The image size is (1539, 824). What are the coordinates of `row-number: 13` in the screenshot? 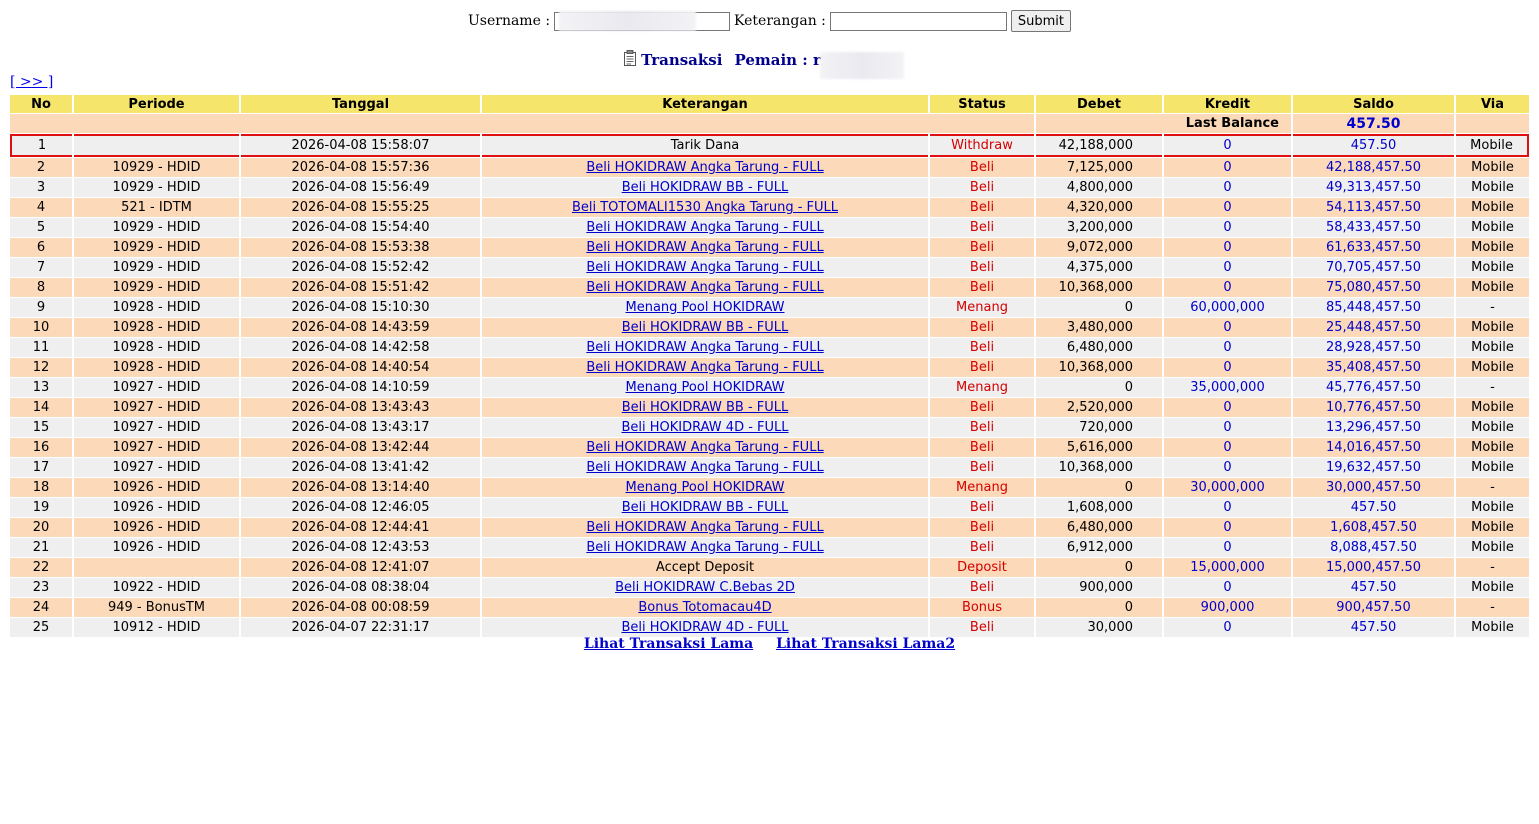 It's located at (41, 387).